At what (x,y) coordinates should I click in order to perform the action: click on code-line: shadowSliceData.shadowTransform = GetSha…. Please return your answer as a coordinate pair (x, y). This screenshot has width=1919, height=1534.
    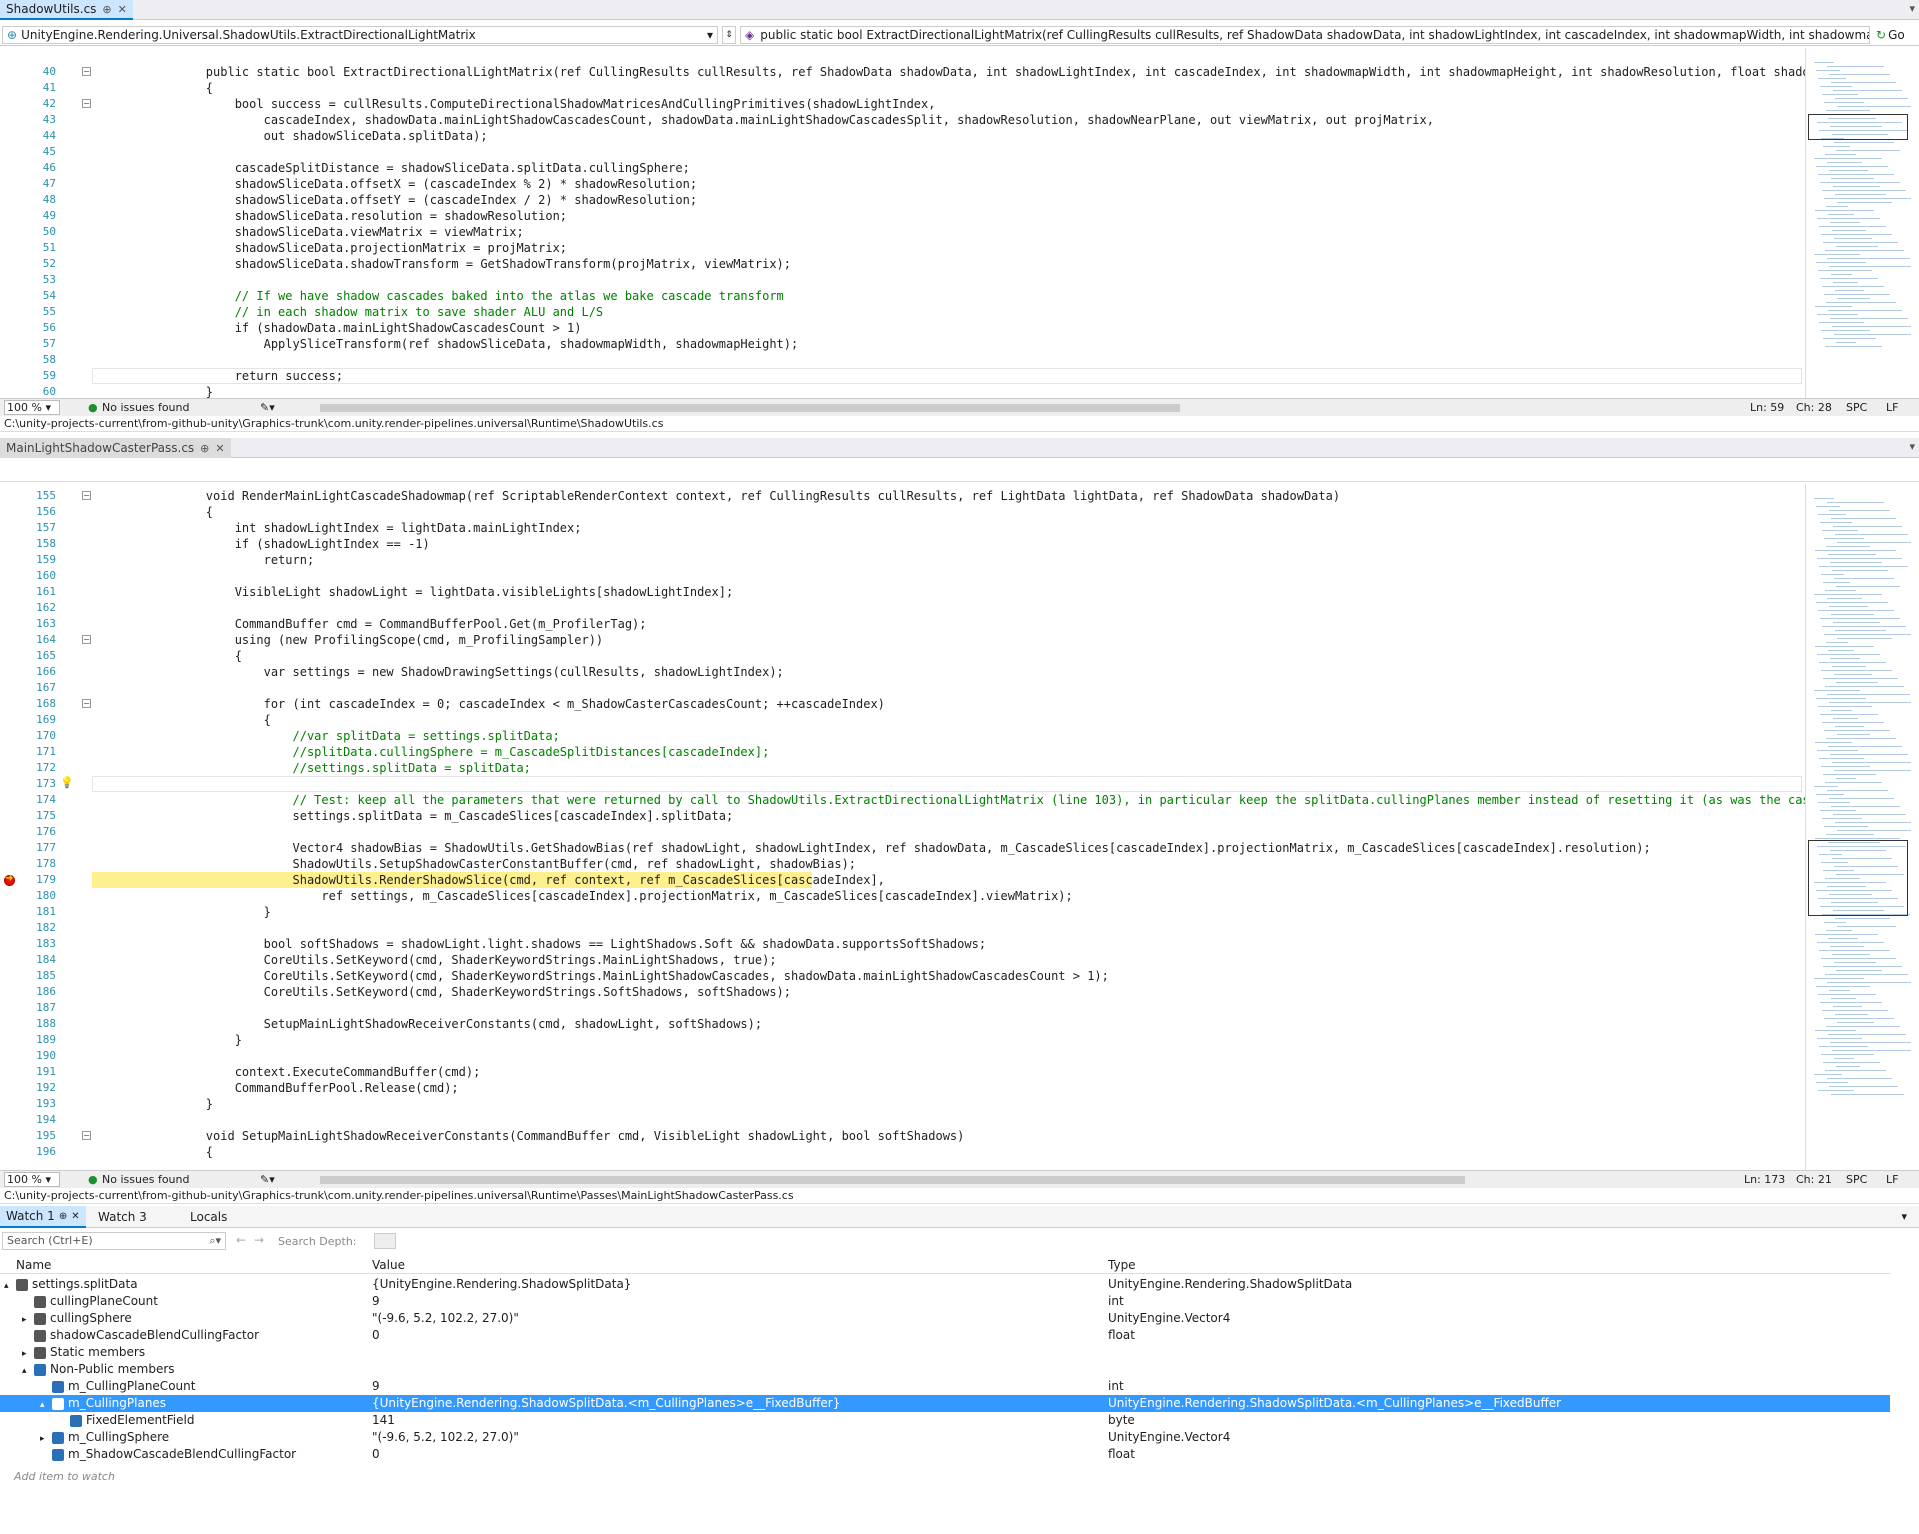
    Looking at the image, I should click on (469, 264).